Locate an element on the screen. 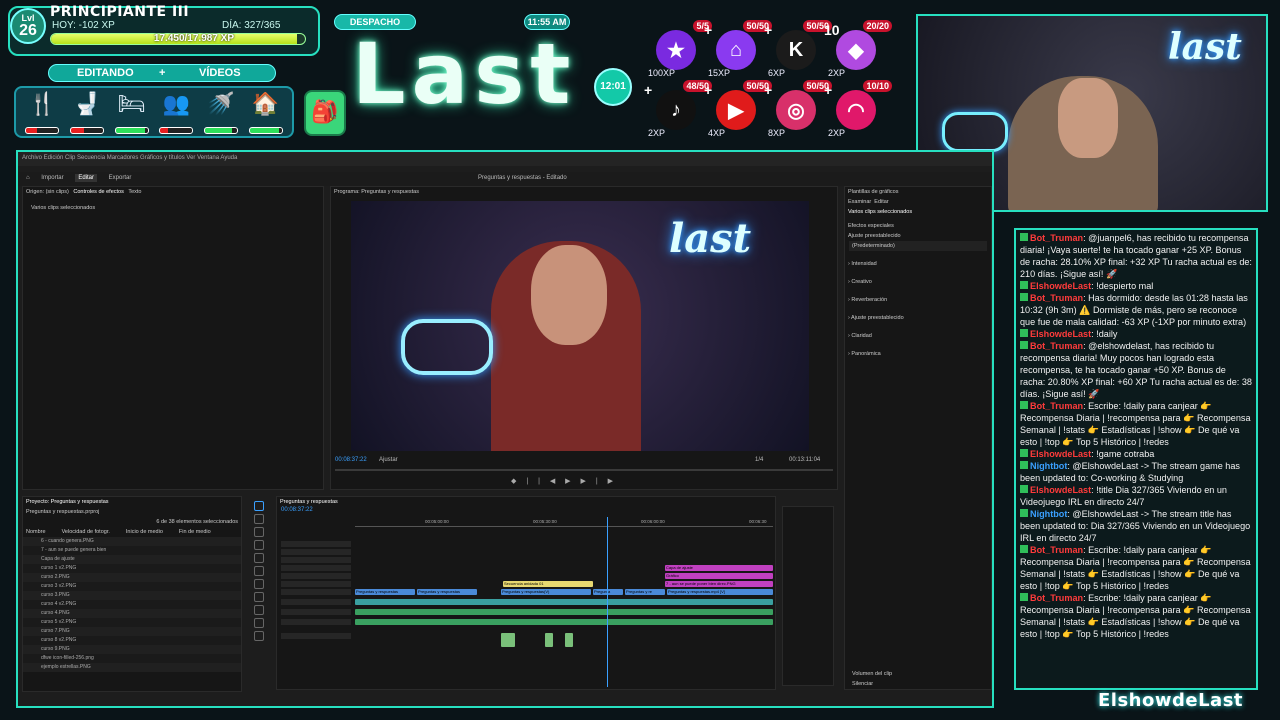 This screenshot has width=1280, height=720. timeline-clip: Gráfico is located at coordinates (719, 576).